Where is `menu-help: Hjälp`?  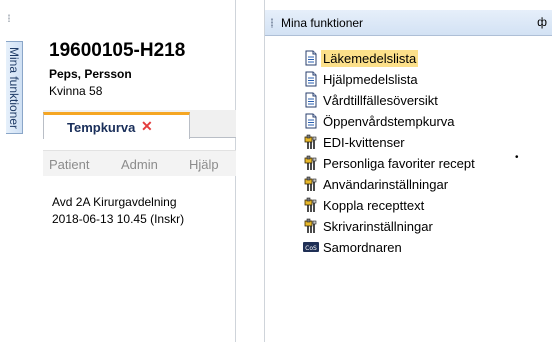
menu-help: Hjälp is located at coordinates (204, 164).